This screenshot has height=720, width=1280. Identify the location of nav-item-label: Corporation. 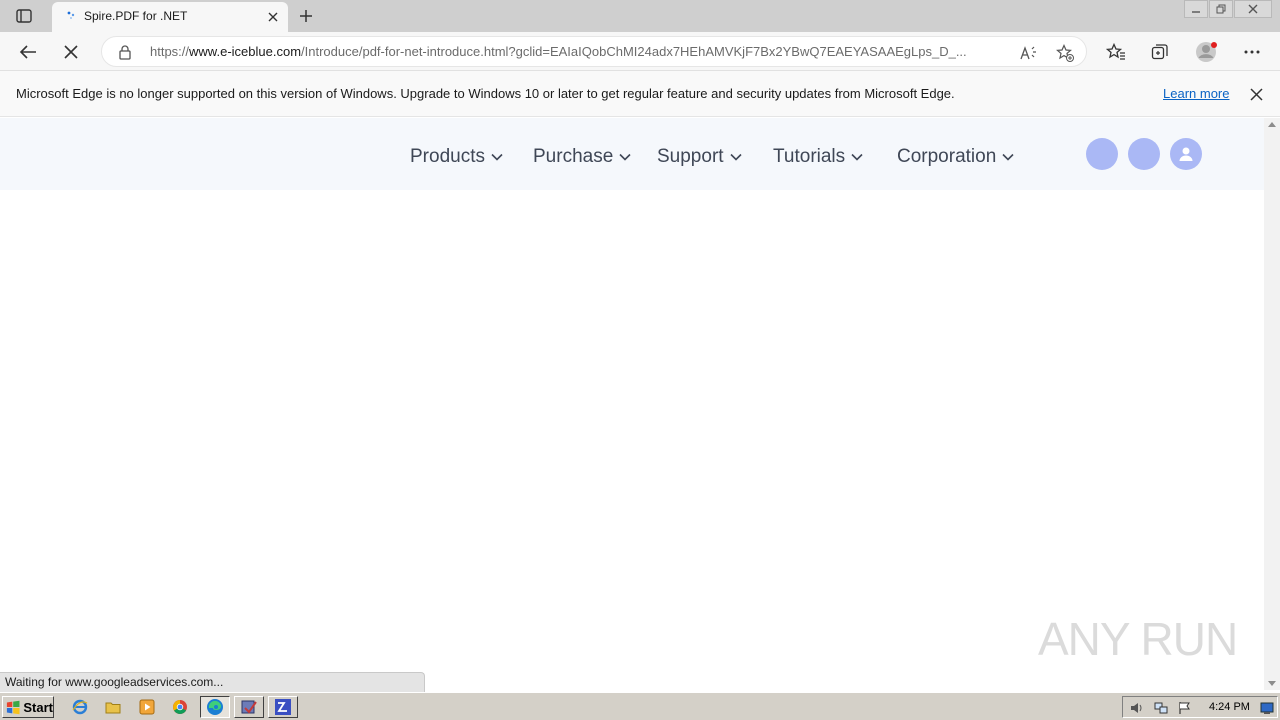
(947, 156).